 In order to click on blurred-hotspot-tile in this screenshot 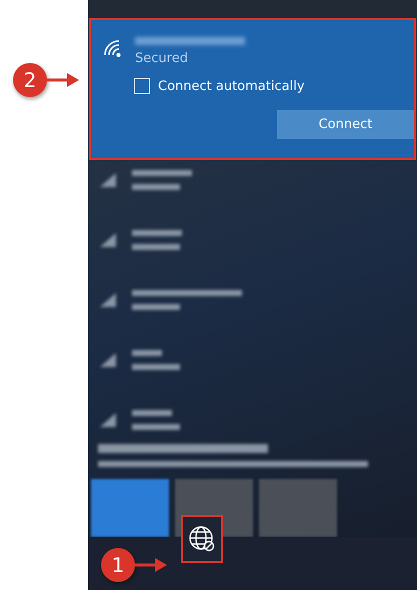, I will do `click(298, 508)`.